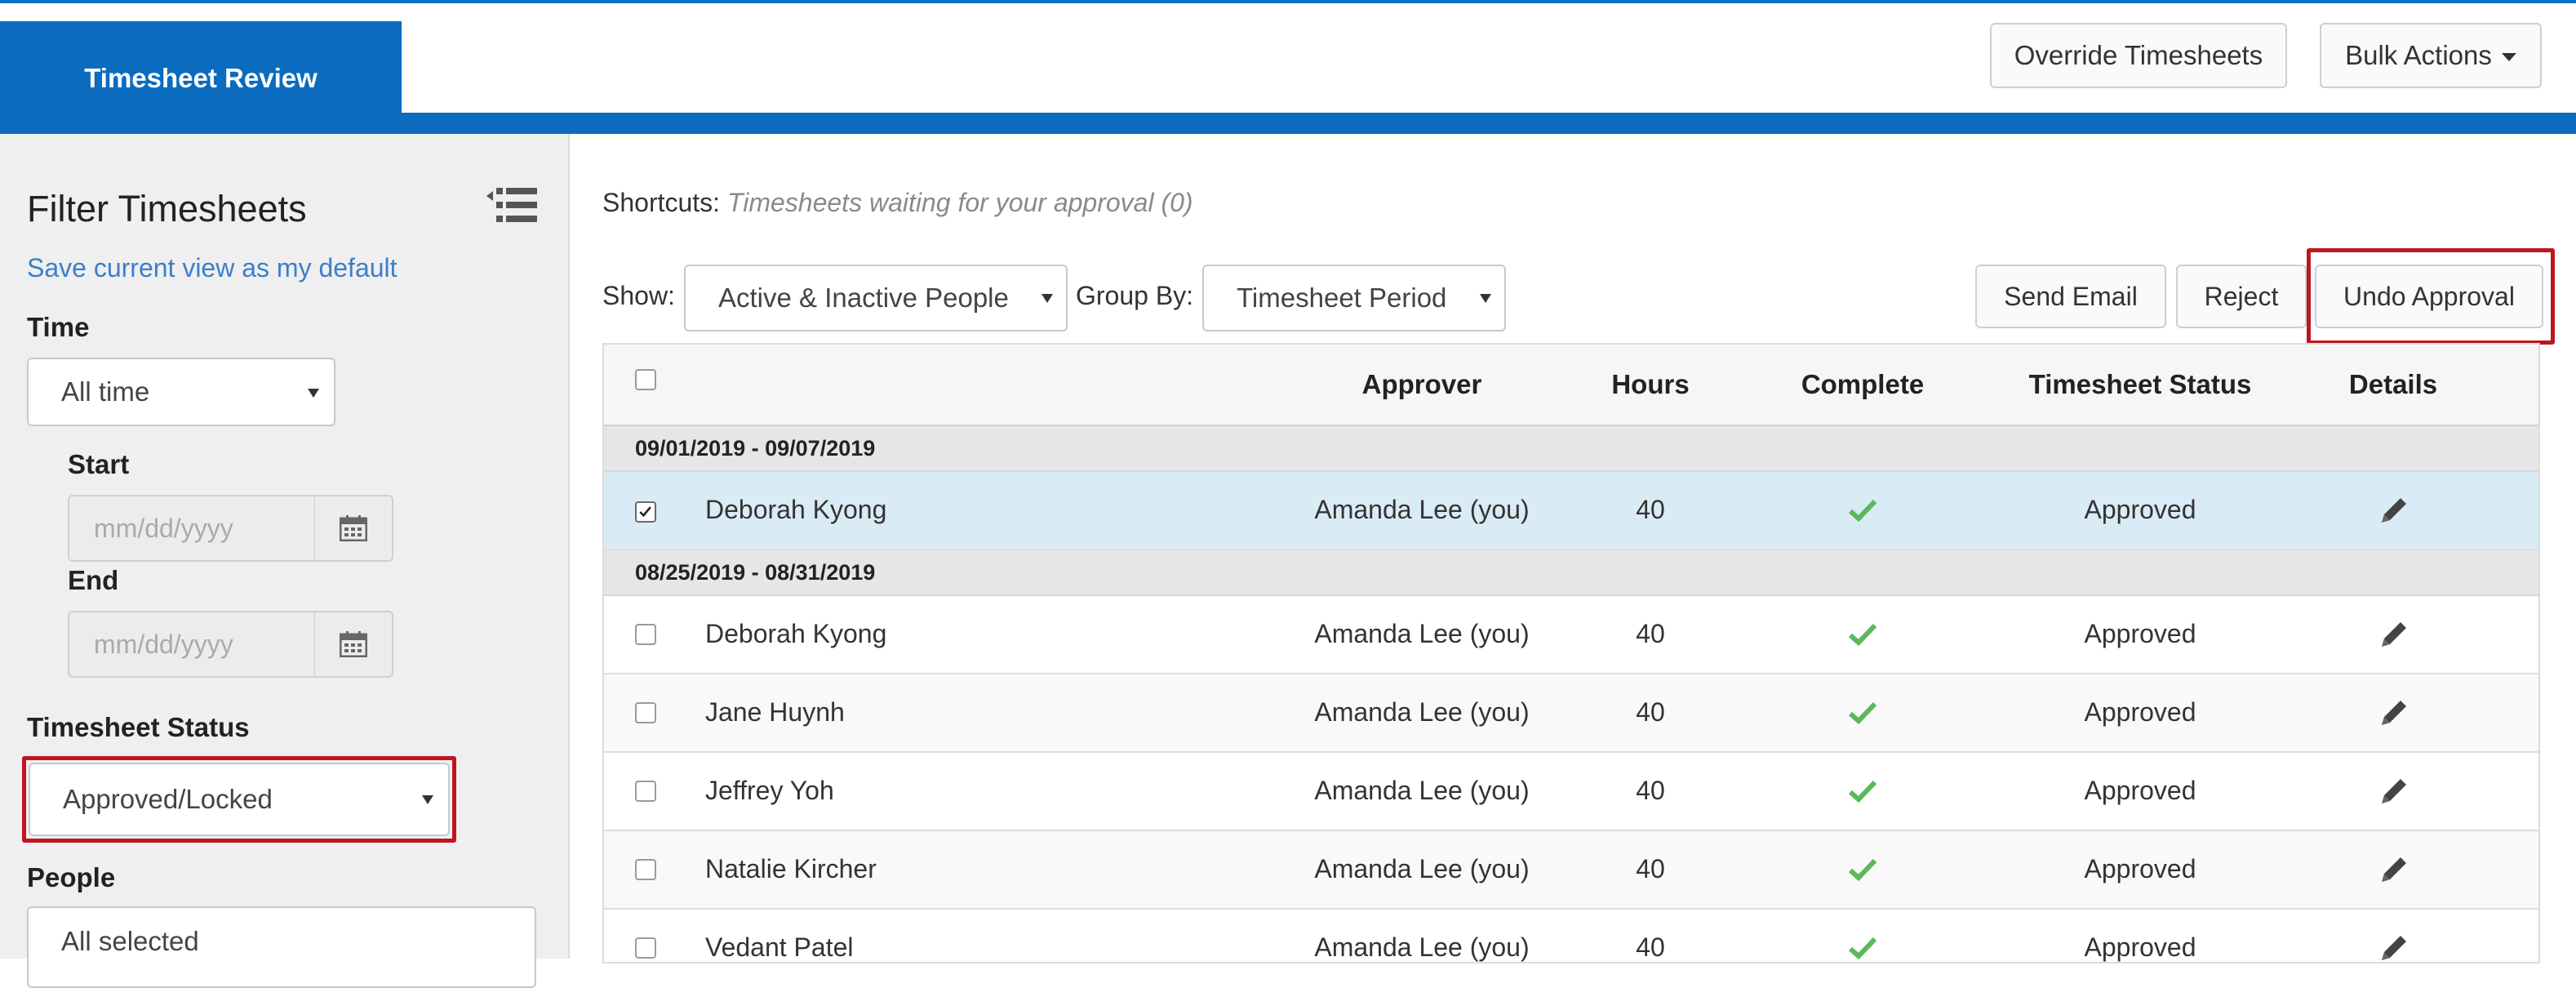 This screenshot has height=988, width=2576. I want to click on collapse-list-icon, so click(512, 205).